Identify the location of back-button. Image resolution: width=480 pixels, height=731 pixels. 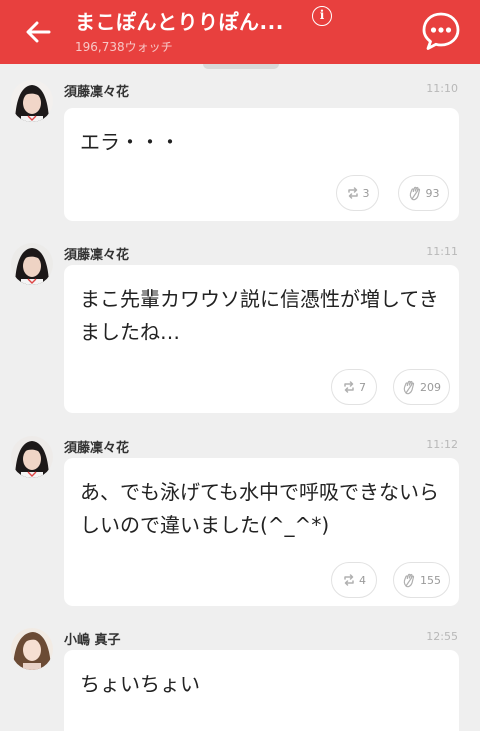
(38, 32).